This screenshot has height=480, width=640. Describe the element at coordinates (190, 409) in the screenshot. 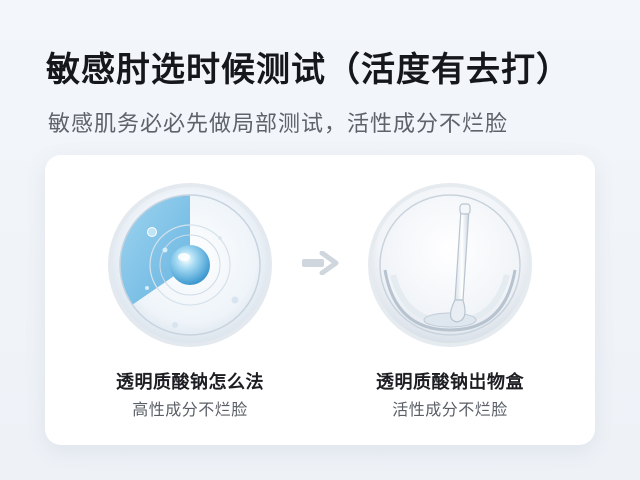

I see `product-subtitle: 高性成分不烂脸` at that location.